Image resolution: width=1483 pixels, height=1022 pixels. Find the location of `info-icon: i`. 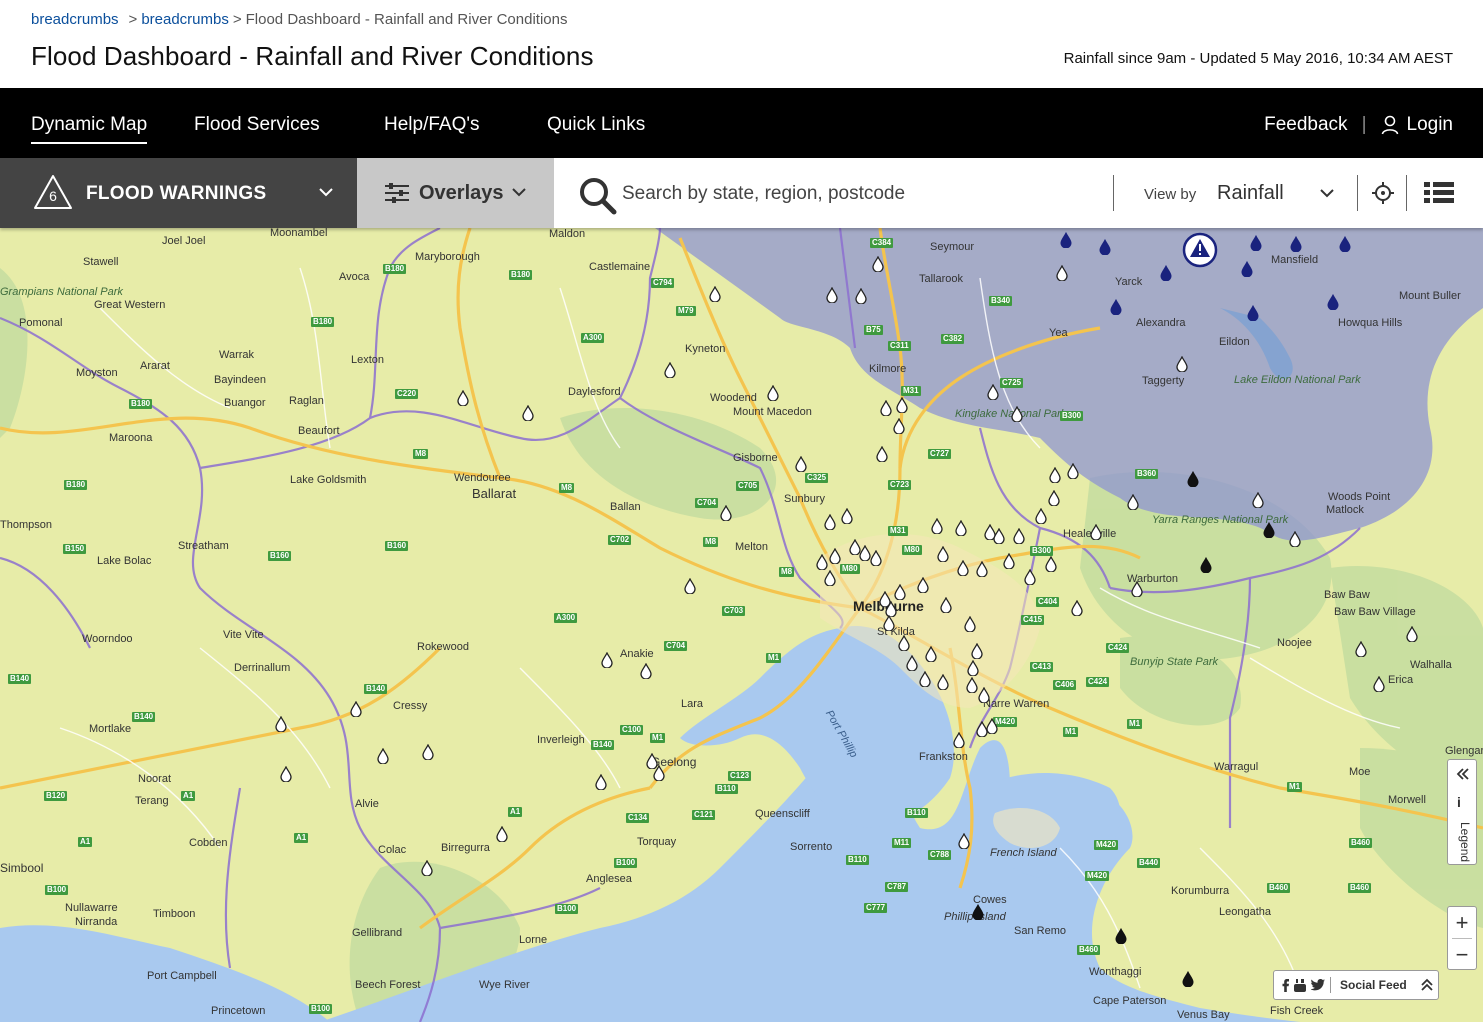

info-icon: i is located at coordinates (1459, 802).